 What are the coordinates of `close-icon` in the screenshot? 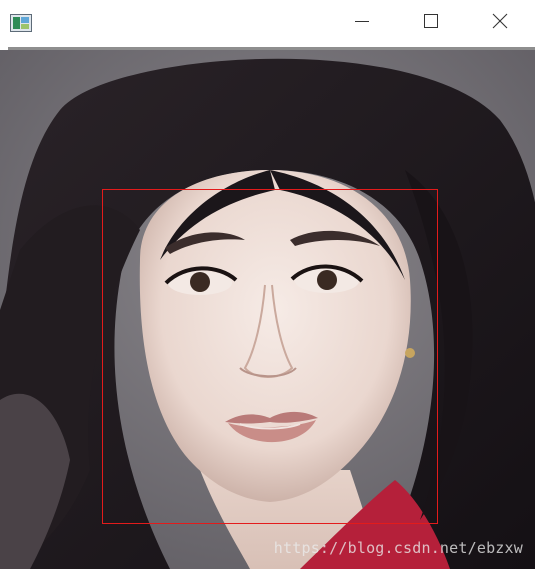 It's located at (500, 23).